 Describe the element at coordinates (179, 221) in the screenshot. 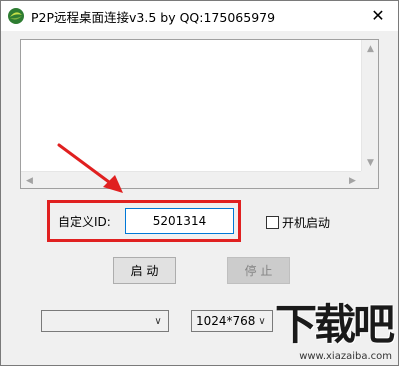

I see `custom-id-input` at that location.